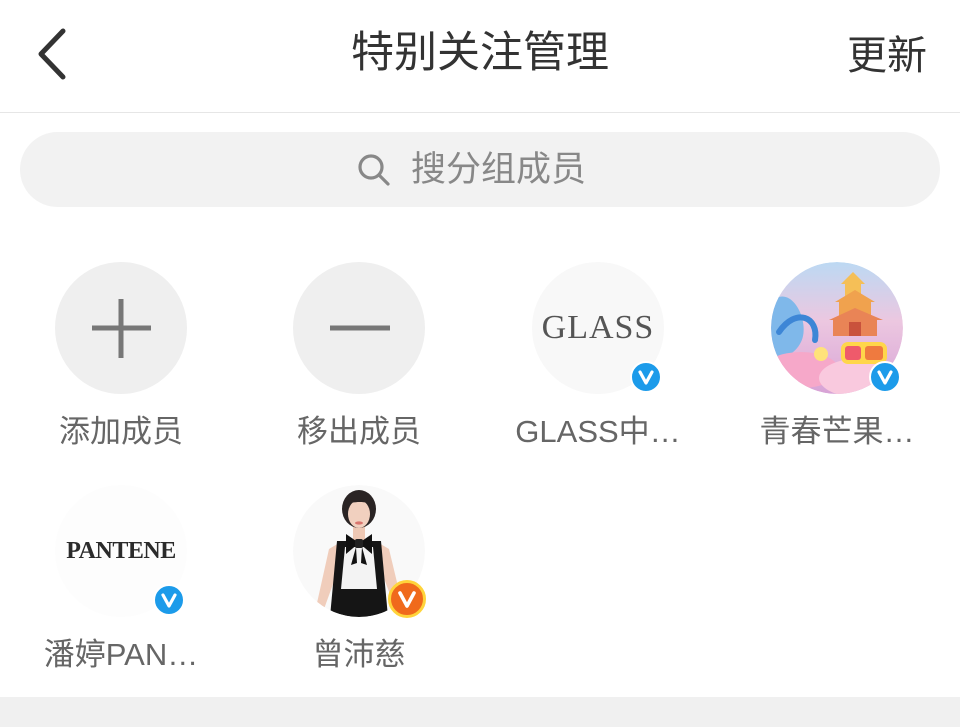  What do you see at coordinates (480, 53) in the screenshot?
I see `page-title: 特别关注管理` at bounding box center [480, 53].